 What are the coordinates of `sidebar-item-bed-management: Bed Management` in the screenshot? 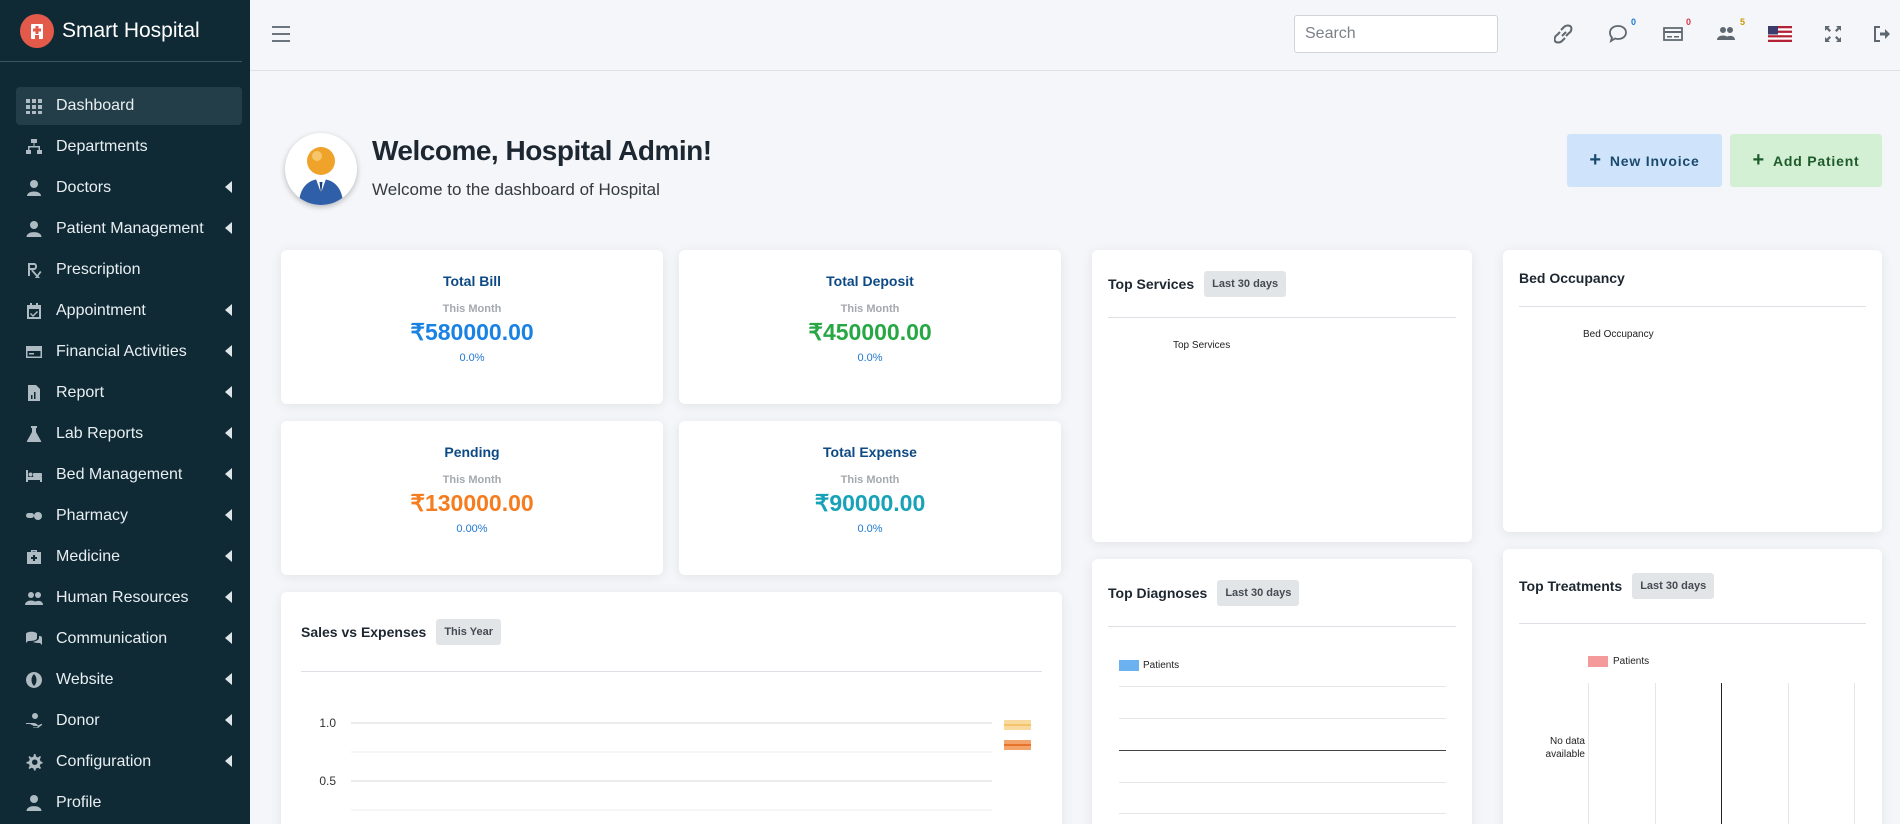 It's located at (129, 475).